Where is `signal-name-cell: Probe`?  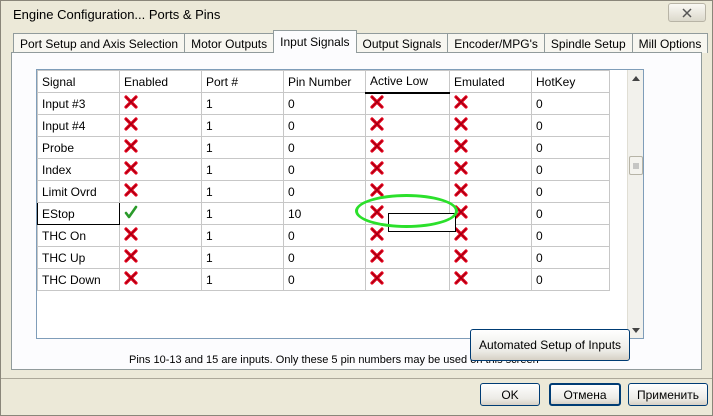
signal-name-cell: Probe is located at coordinates (78, 147).